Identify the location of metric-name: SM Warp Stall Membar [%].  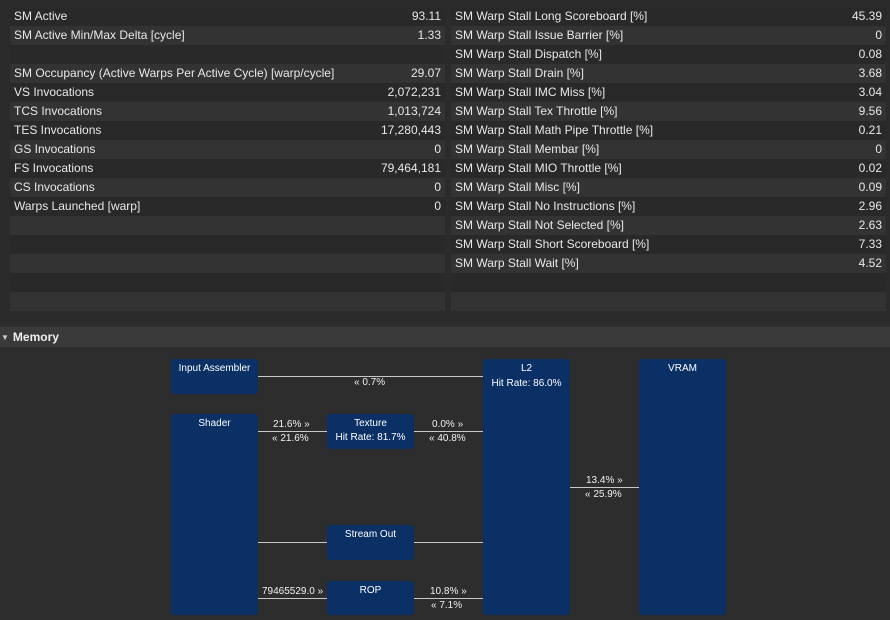
(527, 149).